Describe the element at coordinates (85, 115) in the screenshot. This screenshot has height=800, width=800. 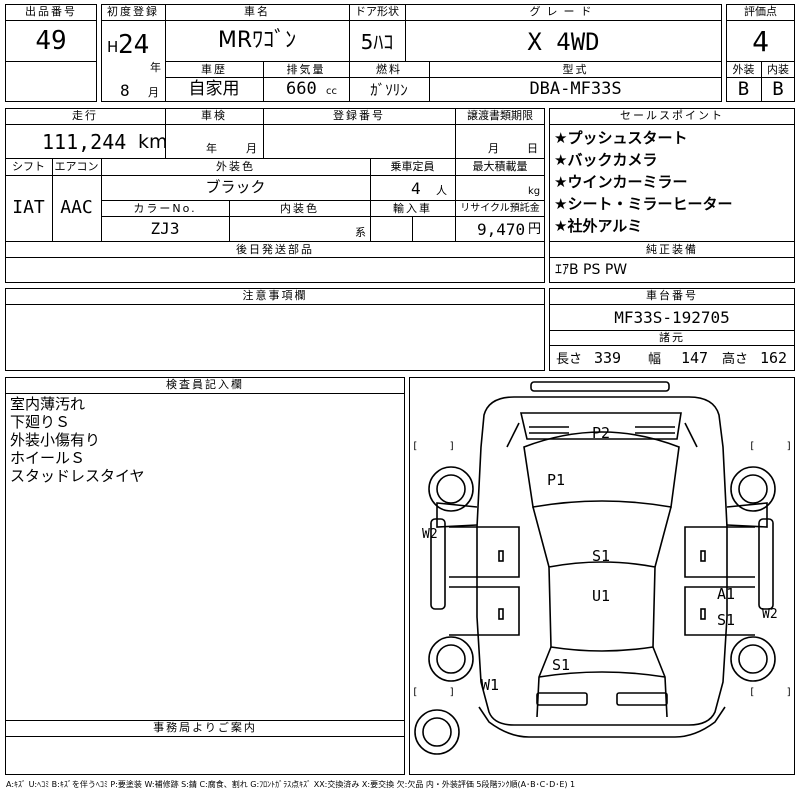
I see `mileage-label: 走行` at that location.